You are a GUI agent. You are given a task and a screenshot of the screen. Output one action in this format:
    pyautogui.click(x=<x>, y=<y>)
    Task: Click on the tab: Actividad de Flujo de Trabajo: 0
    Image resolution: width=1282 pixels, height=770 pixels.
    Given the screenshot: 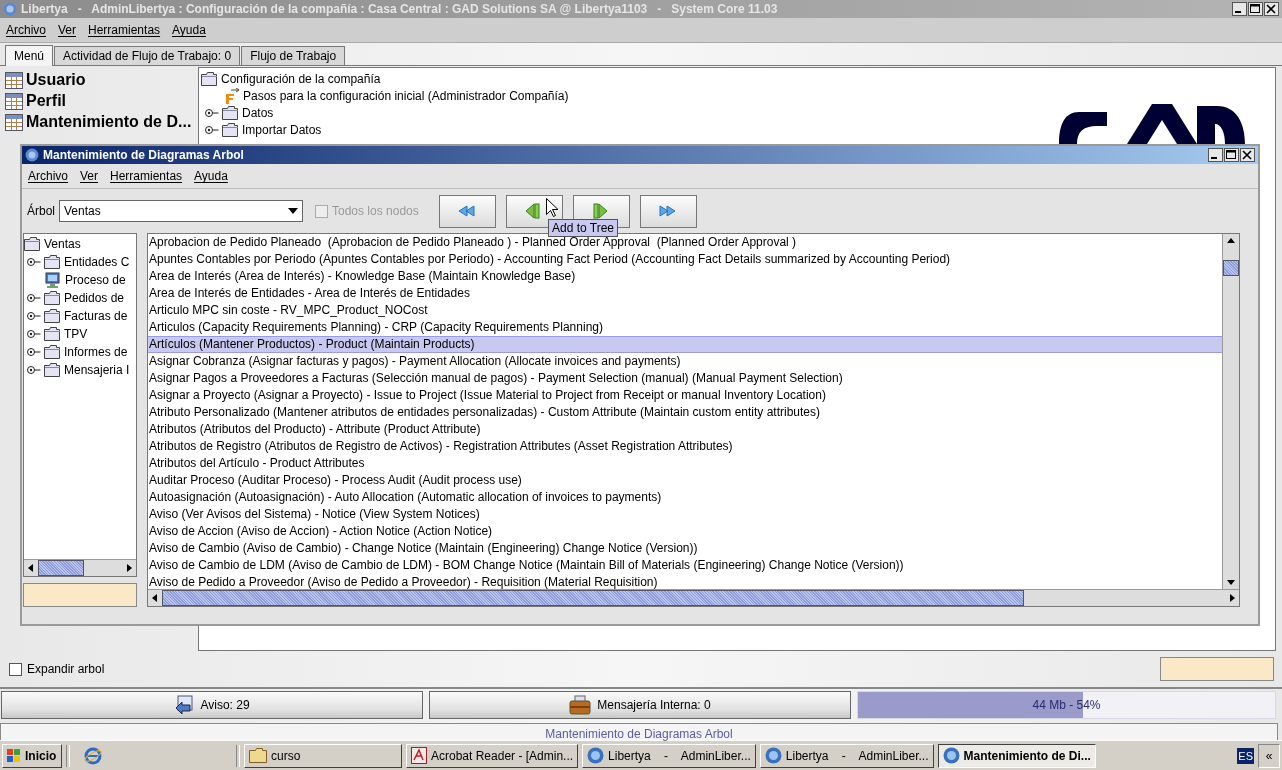 What is the action you would take?
    pyautogui.click(x=147, y=55)
    